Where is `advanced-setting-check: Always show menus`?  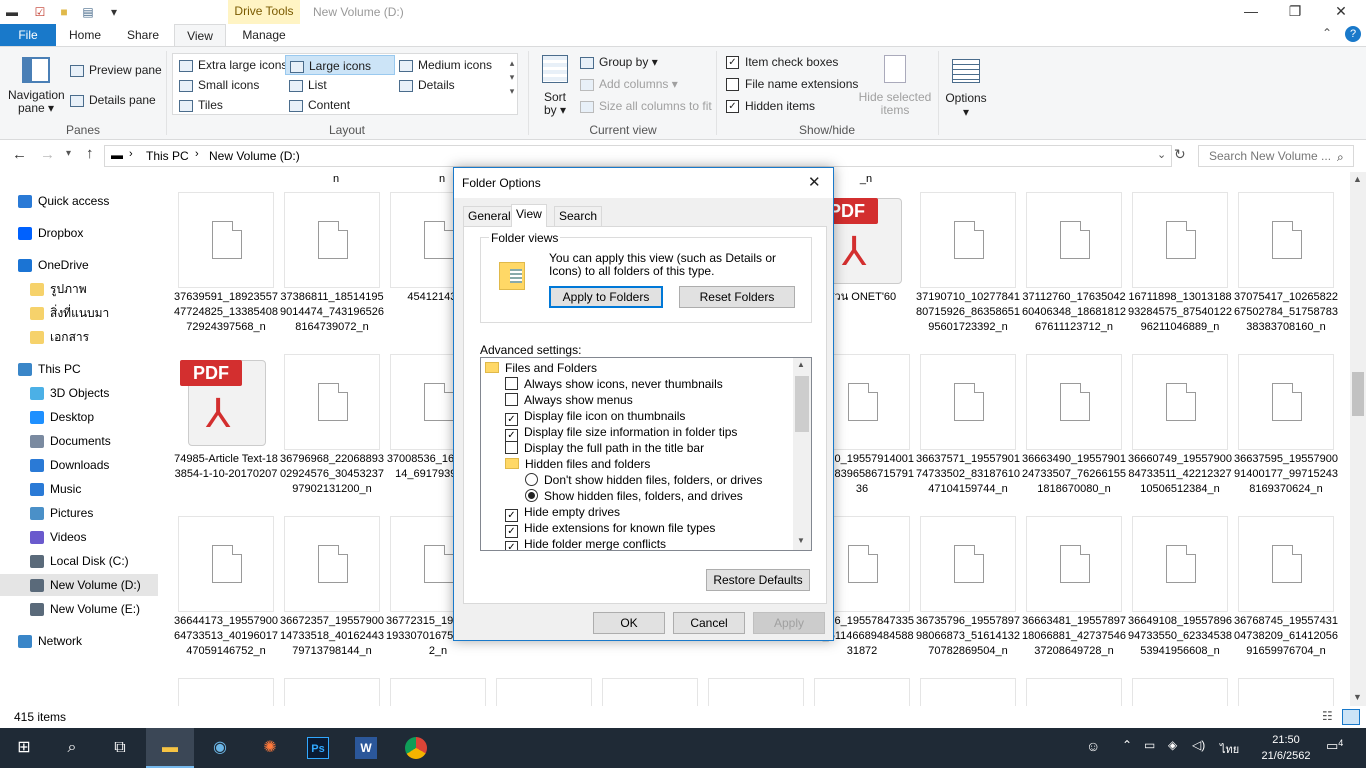
advanced-setting-check: Always show menus is located at coordinates (569, 400).